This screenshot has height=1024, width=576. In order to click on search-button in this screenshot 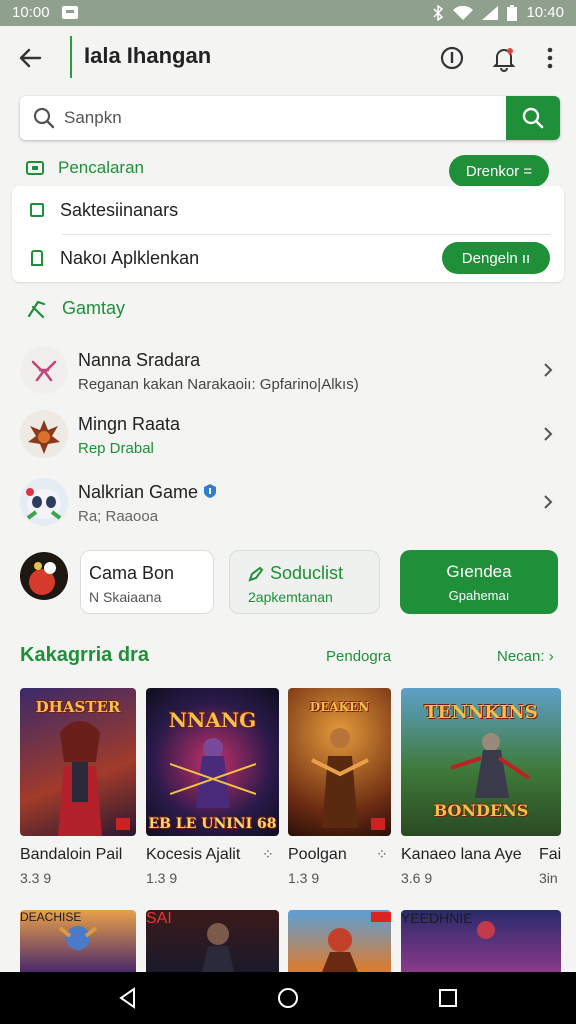, I will do `click(533, 118)`.